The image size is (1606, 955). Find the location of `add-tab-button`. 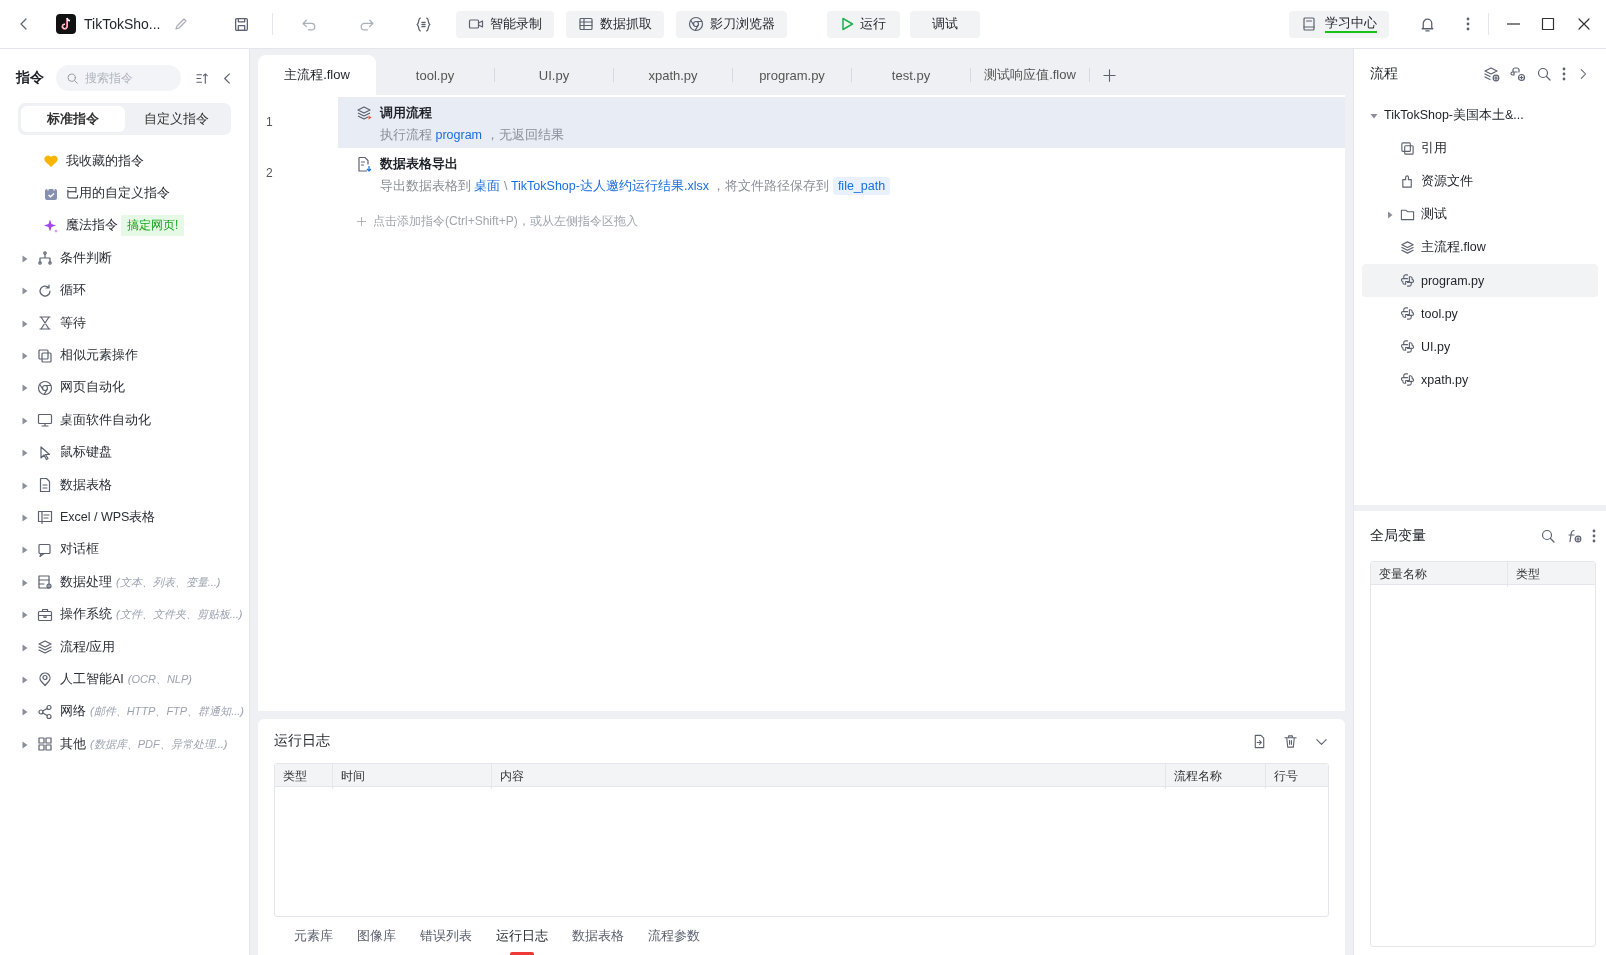

add-tab-button is located at coordinates (1109, 75).